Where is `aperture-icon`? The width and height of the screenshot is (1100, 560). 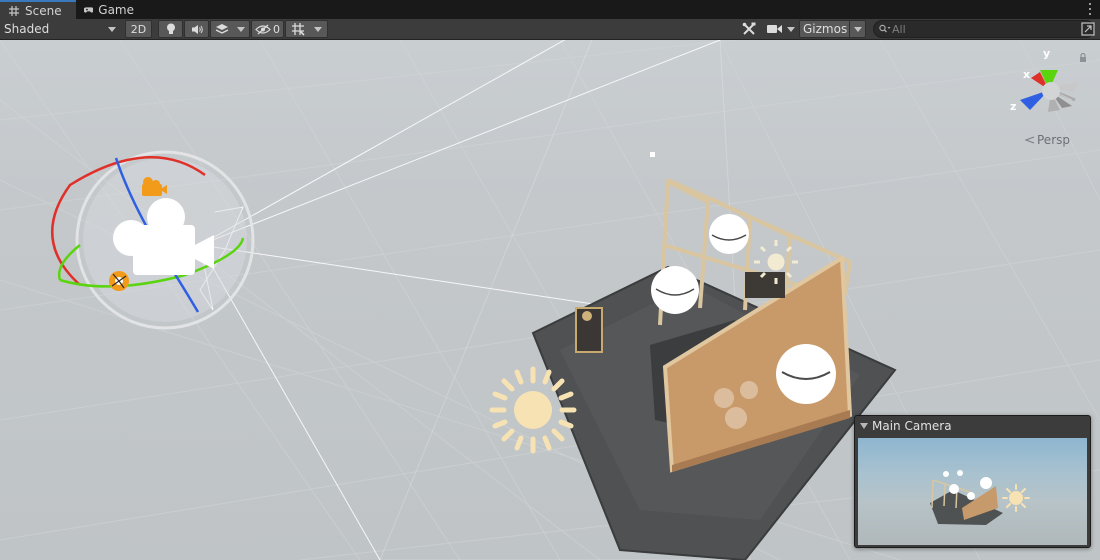 aperture-icon is located at coordinates (119, 281).